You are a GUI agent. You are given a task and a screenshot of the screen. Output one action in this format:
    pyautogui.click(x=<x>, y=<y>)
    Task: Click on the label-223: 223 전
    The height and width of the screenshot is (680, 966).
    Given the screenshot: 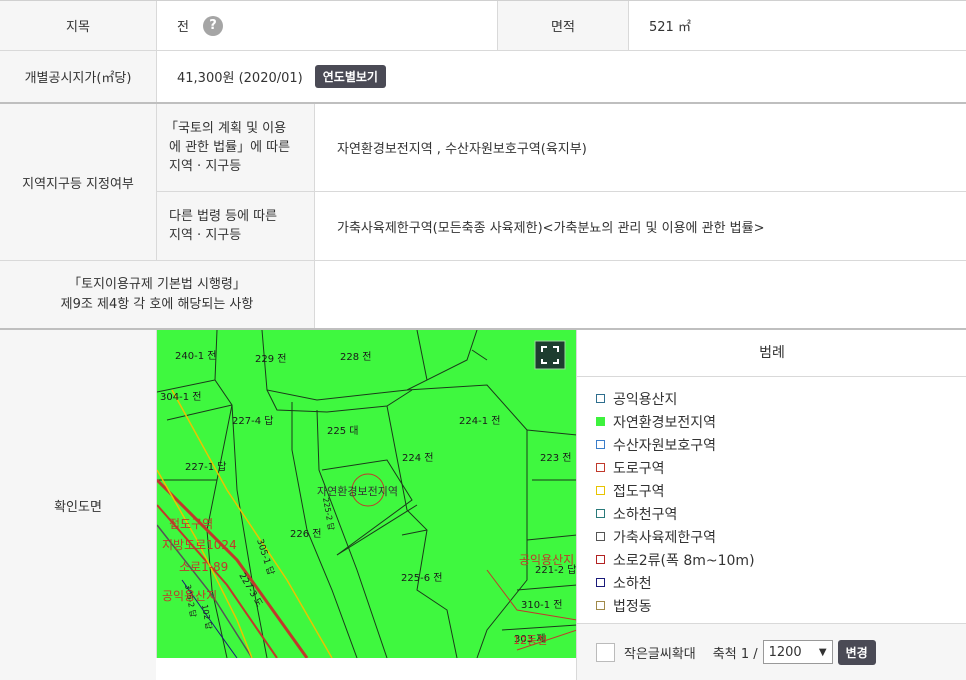 What is the action you would take?
    pyautogui.click(x=555, y=458)
    